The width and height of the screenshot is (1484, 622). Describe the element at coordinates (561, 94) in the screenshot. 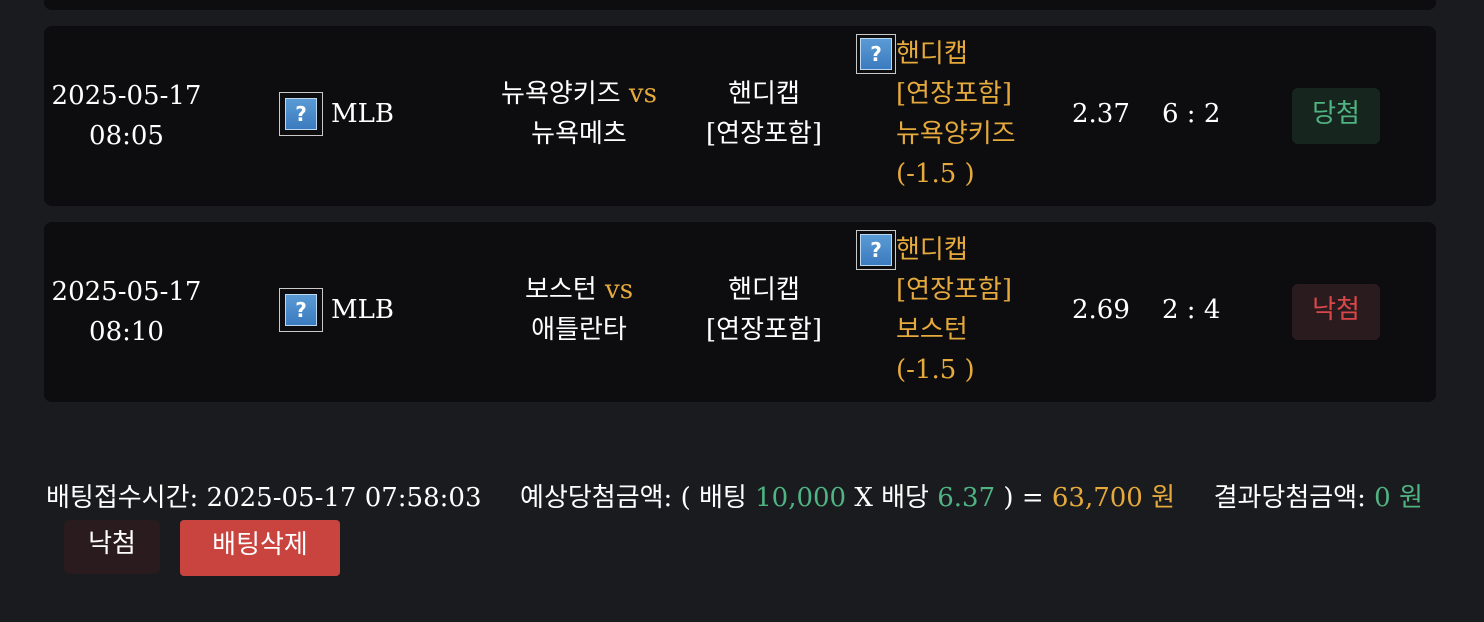

I see `home-team: 뉴욕양키즈` at that location.